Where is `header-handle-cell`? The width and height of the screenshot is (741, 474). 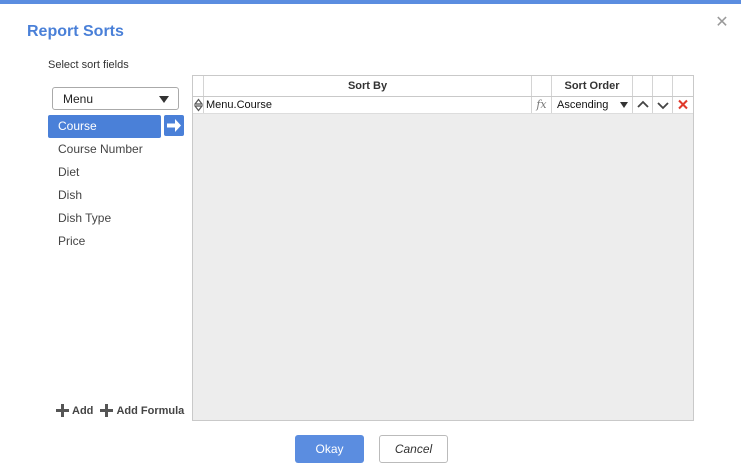
header-handle-cell is located at coordinates (198, 86).